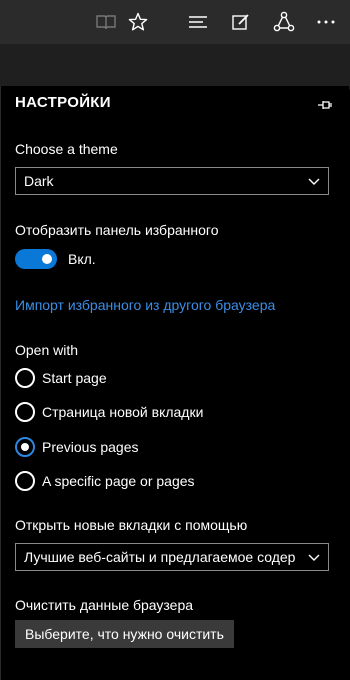 The width and height of the screenshot is (350, 680). Describe the element at coordinates (118, 481) in the screenshot. I see `radio-specific-page-label: A specific page or pages` at that location.